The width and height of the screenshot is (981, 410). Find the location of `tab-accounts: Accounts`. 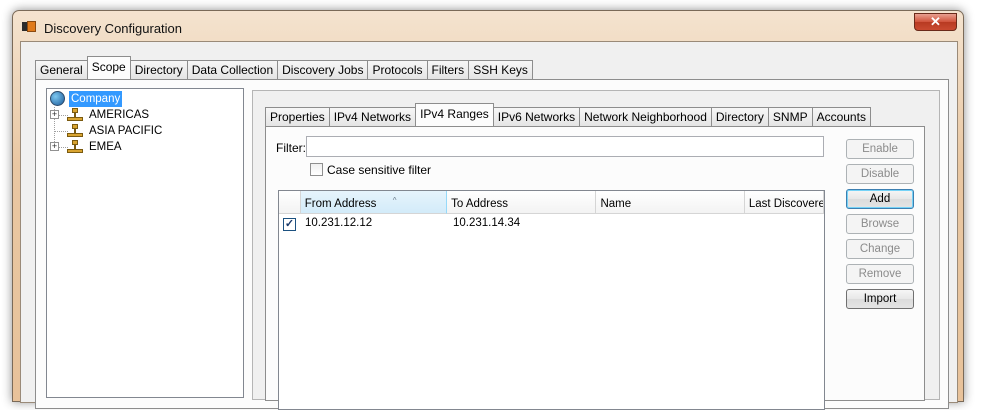

tab-accounts: Accounts is located at coordinates (841, 116).